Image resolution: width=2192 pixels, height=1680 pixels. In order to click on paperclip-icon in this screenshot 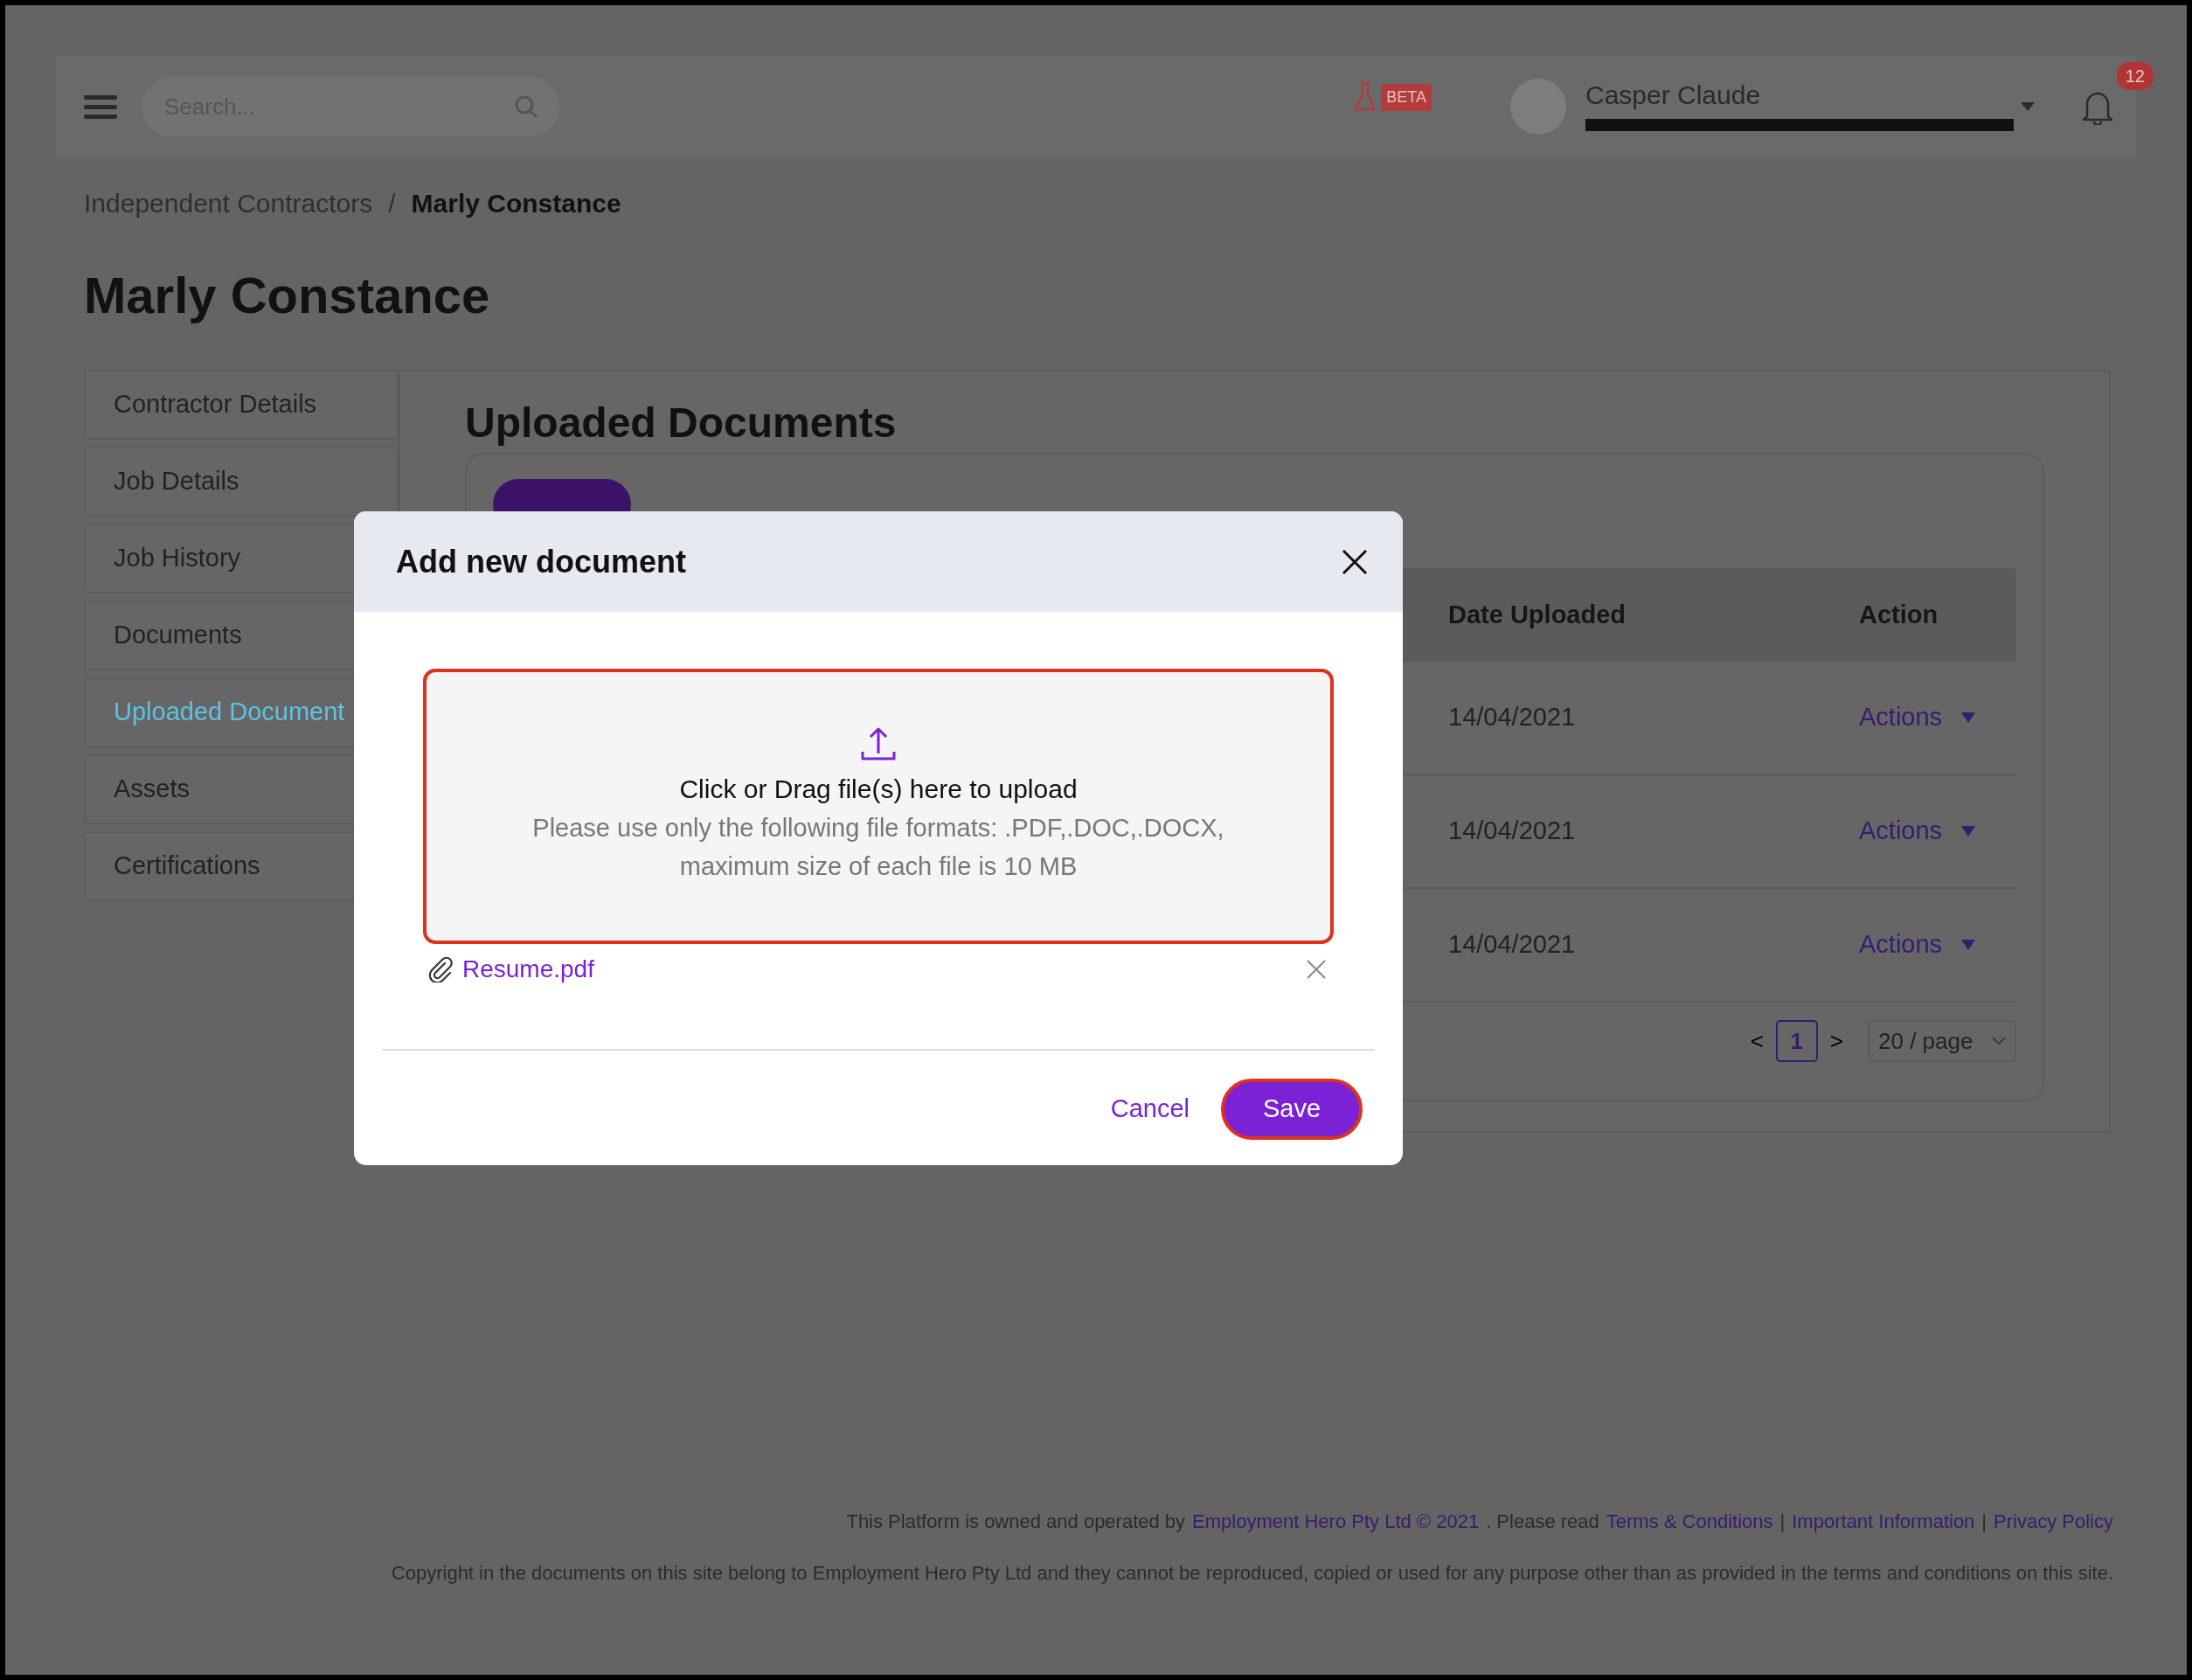, I will do `click(440, 969)`.